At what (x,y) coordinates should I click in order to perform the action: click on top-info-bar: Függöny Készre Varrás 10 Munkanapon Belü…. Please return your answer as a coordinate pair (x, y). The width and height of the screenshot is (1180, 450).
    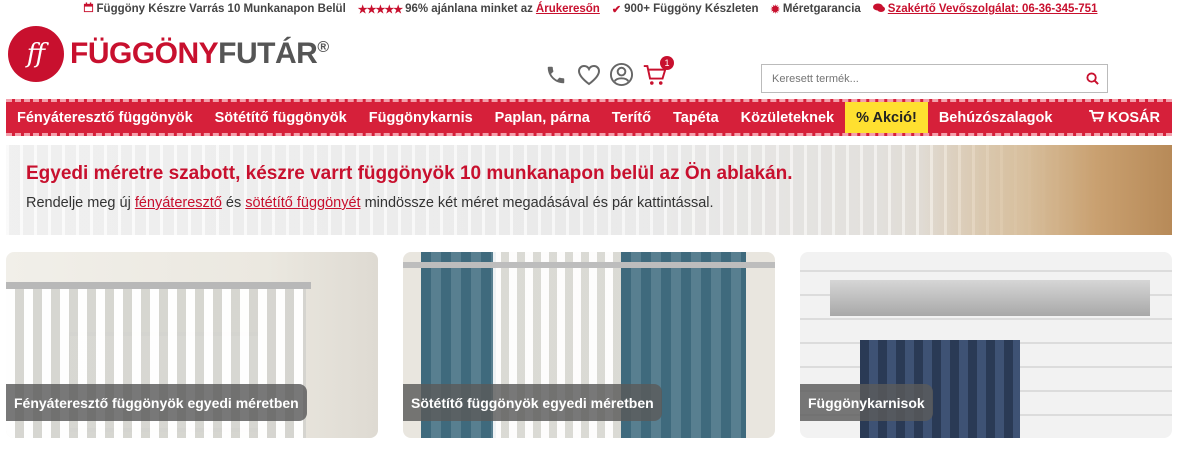
    Looking at the image, I should click on (590, 9).